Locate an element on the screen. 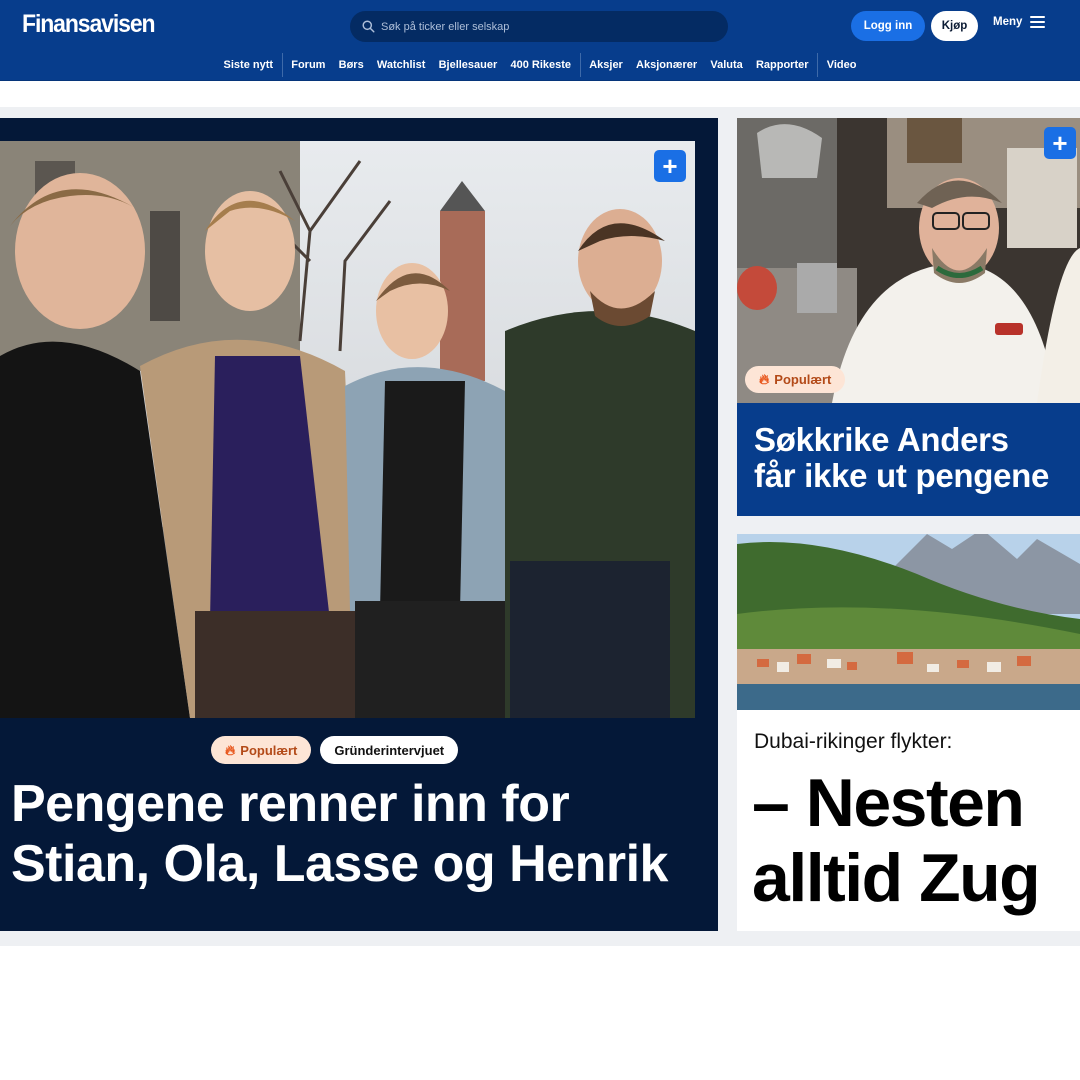  site-logo: Finansavisen is located at coordinates (89, 24).